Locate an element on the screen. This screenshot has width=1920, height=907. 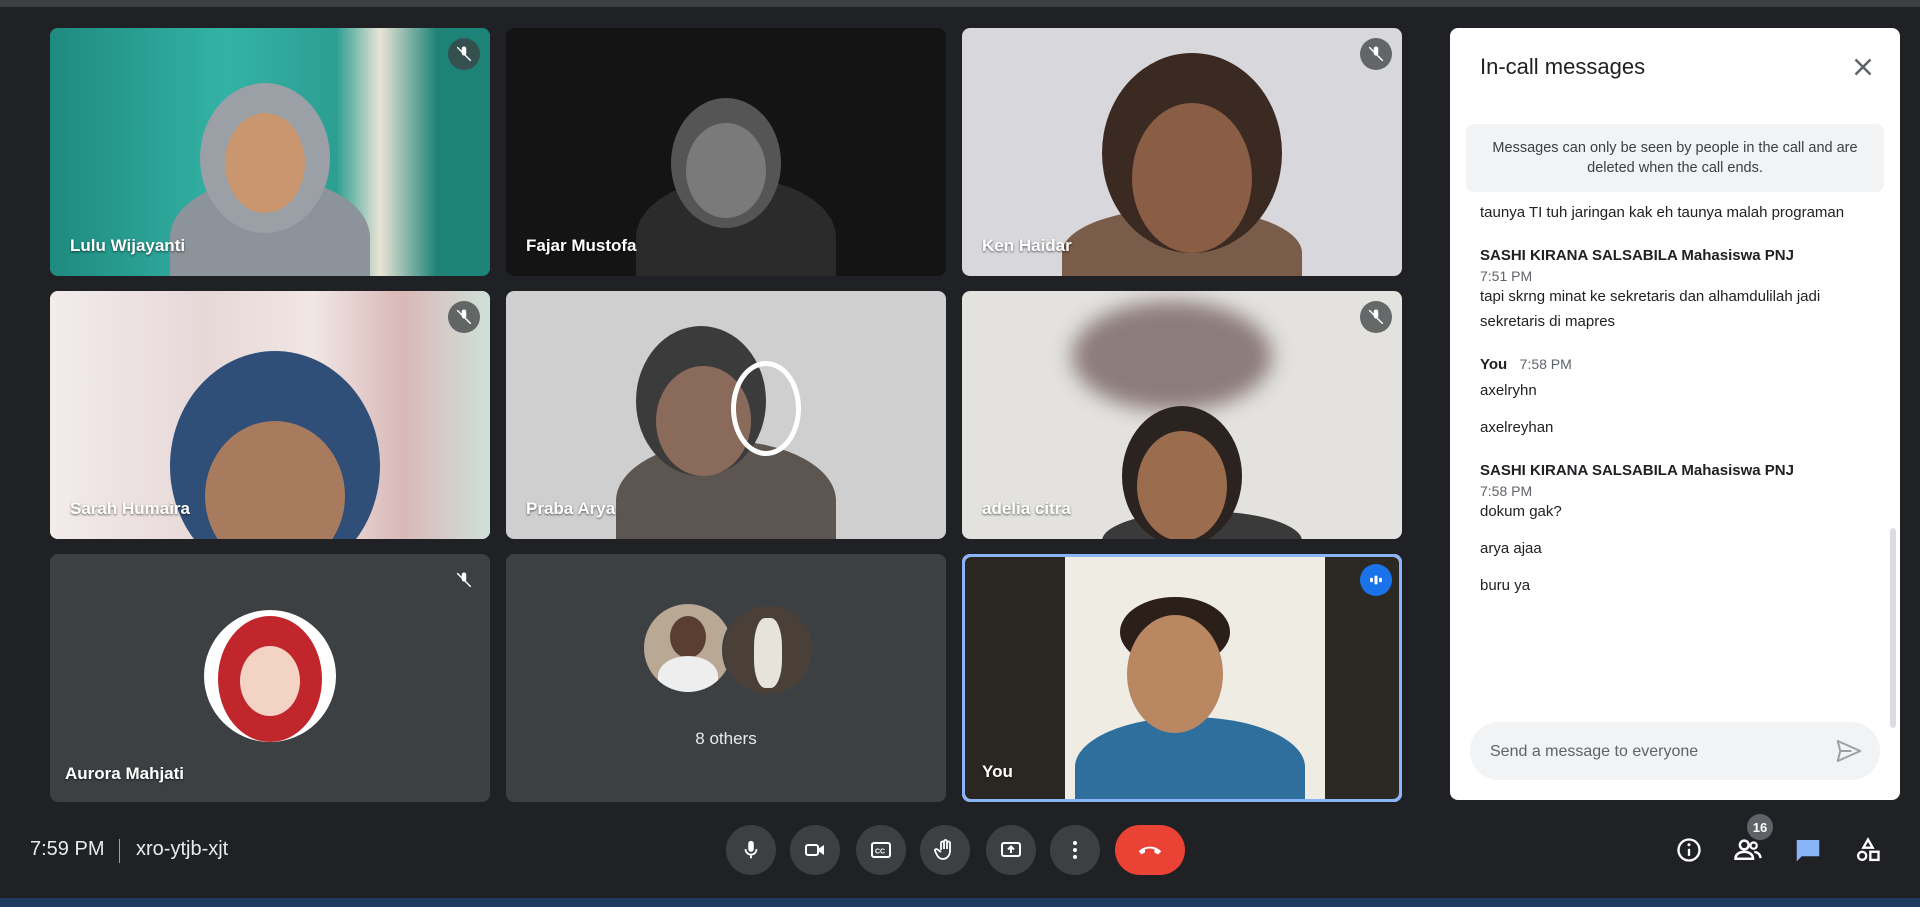
message-text: axelreyhan is located at coordinates (1517, 427).